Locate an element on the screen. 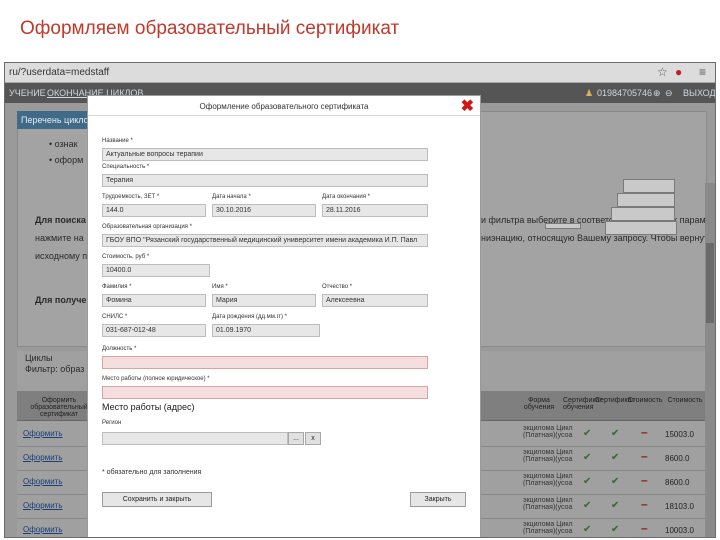 The image size is (720, 540). col-cert: Сертификат is located at coordinates (615, 400).